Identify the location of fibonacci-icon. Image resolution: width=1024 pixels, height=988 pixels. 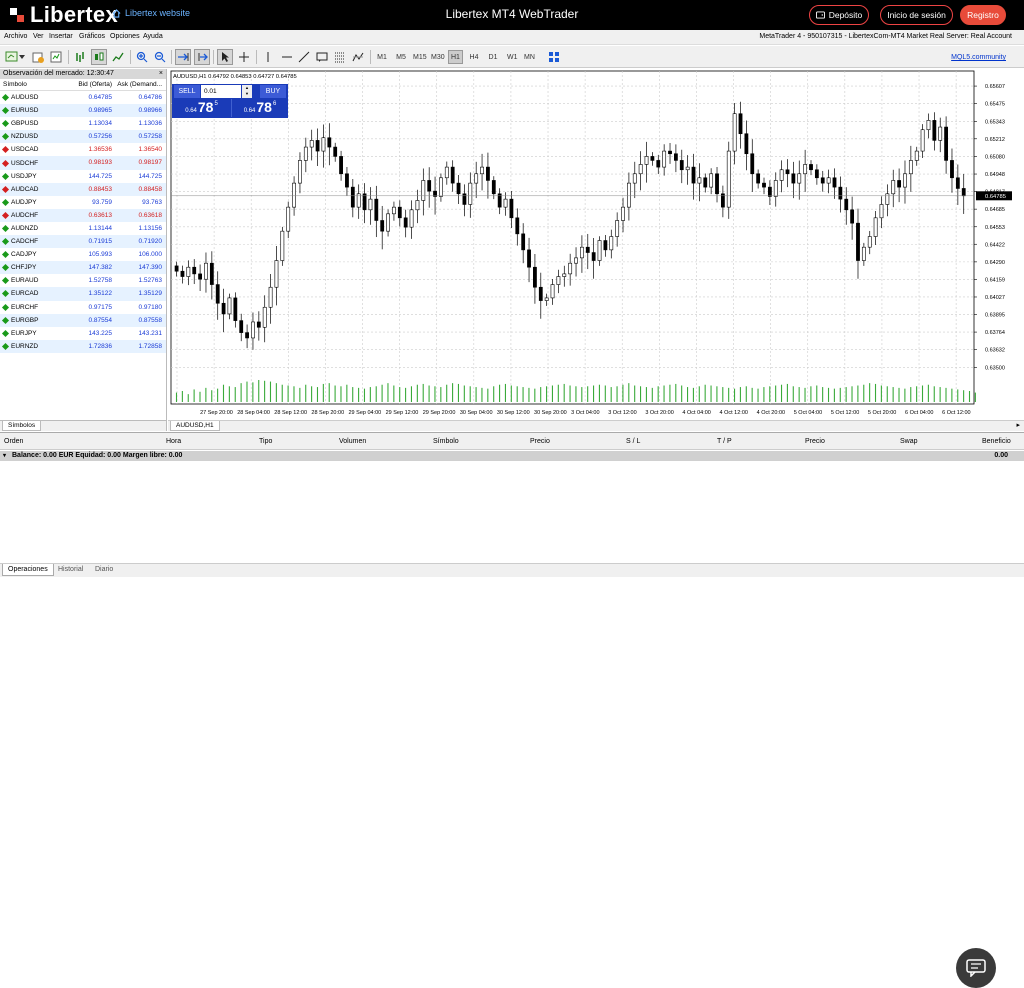
(340, 57).